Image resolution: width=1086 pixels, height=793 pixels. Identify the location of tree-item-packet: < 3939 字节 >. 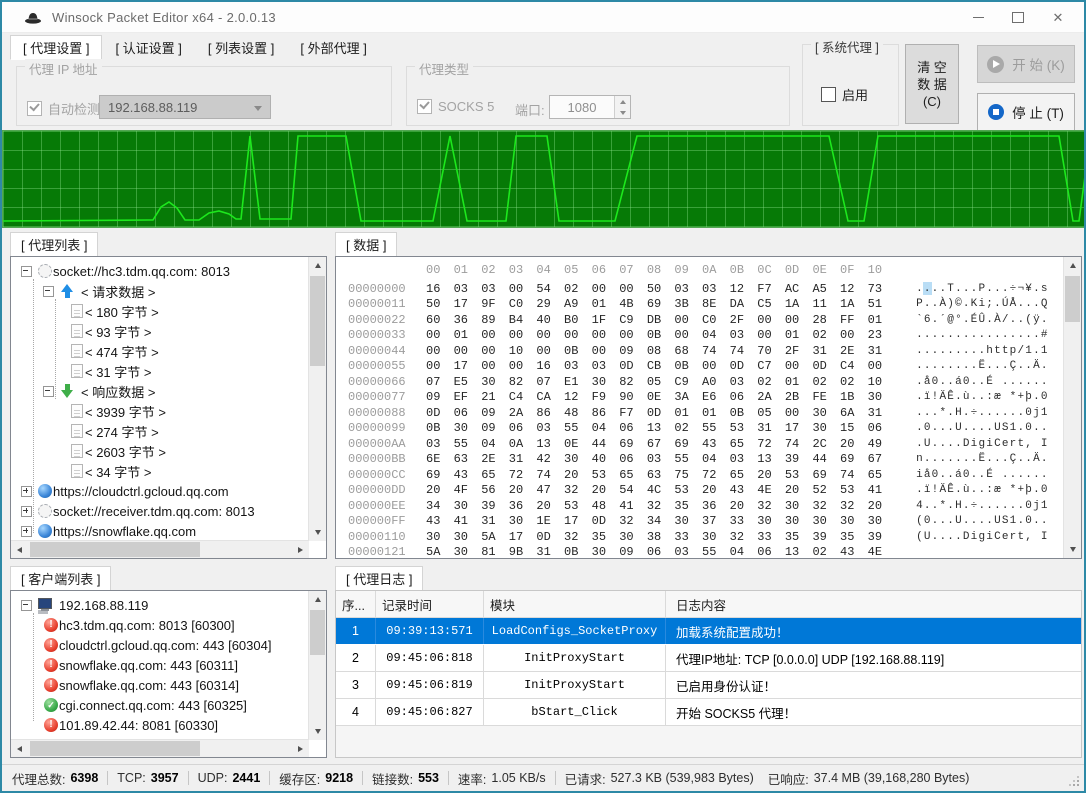
(160, 411).